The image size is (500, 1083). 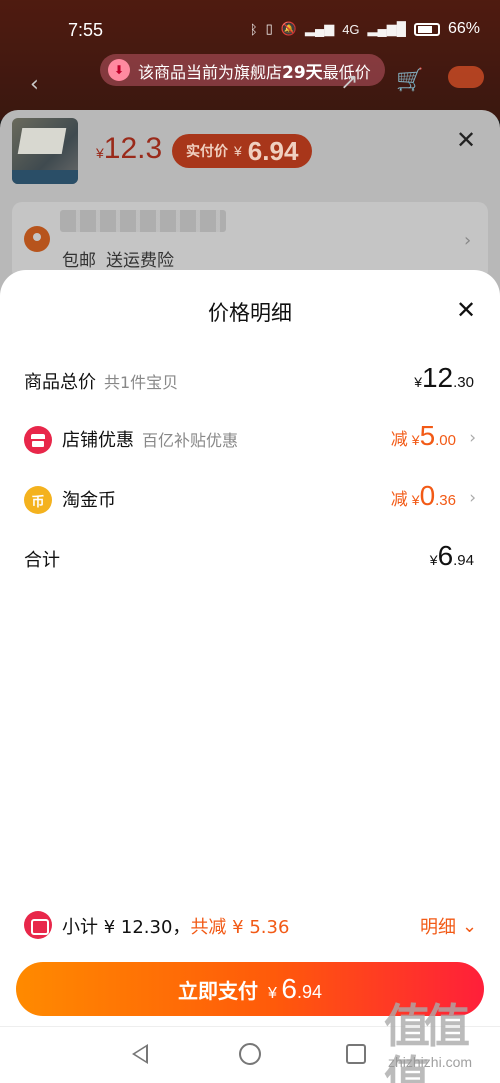 What do you see at coordinates (38, 925) in the screenshot?
I see `coupon-icon` at bounding box center [38, 925].